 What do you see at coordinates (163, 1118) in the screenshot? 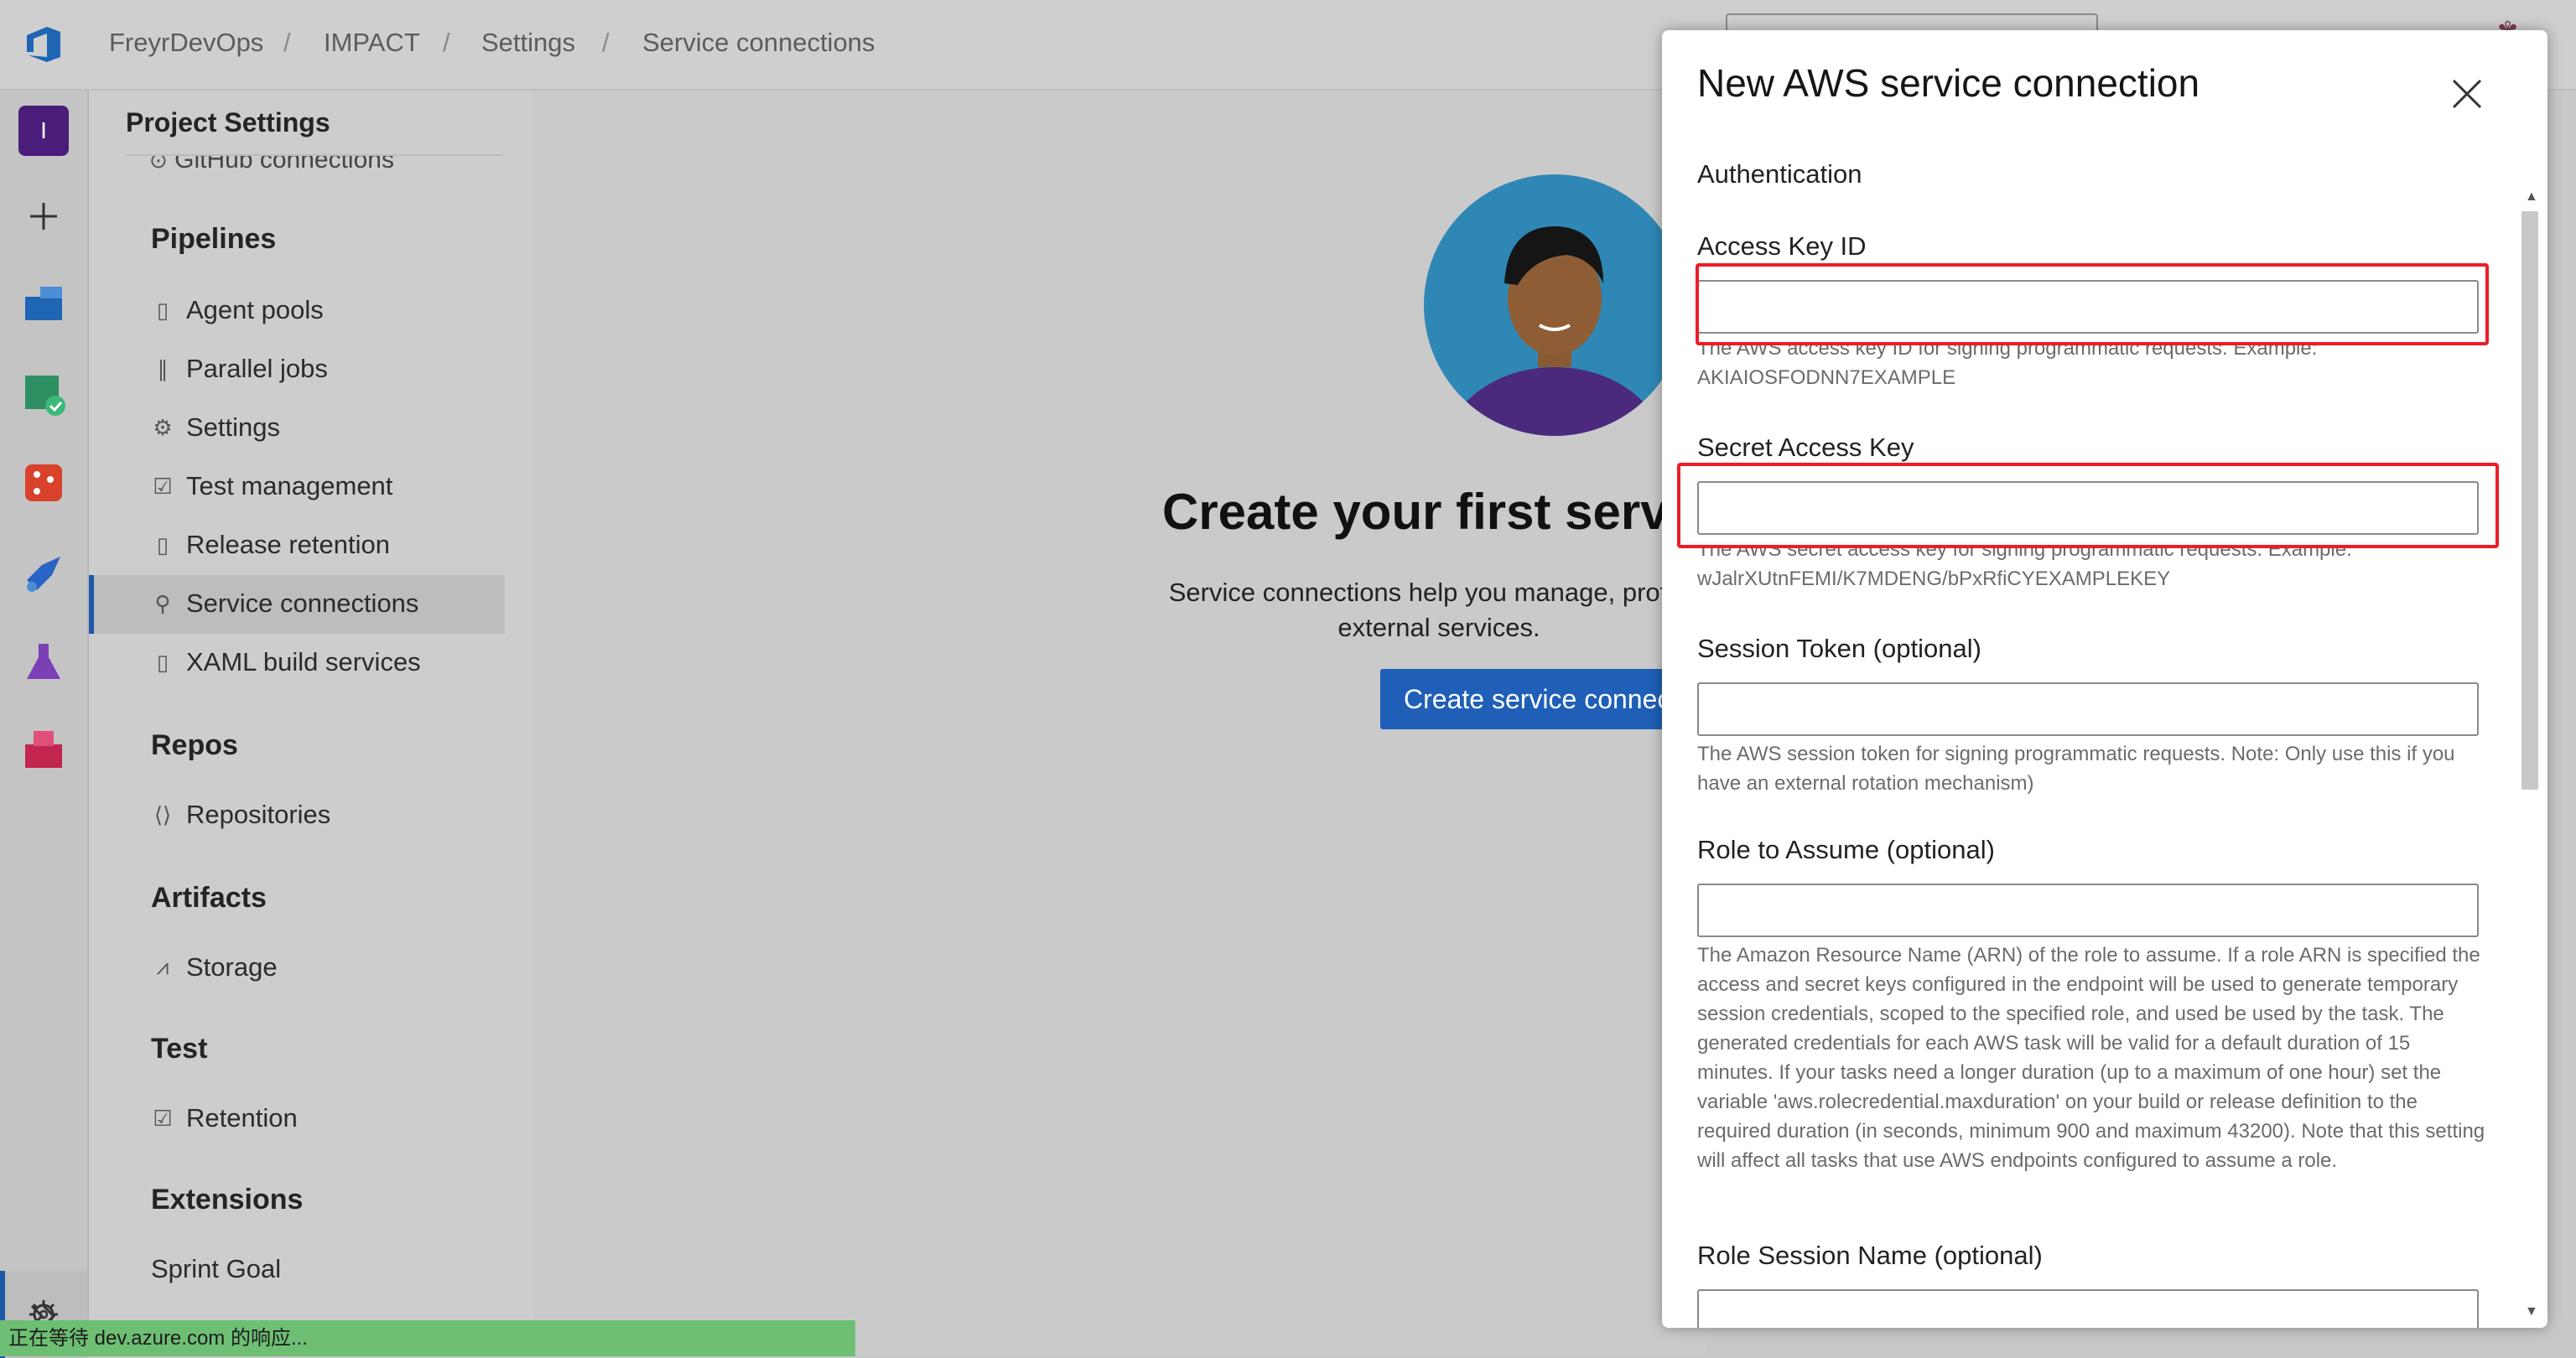
I see `retention-icon: ☑` at bounding box center [163, 1118].